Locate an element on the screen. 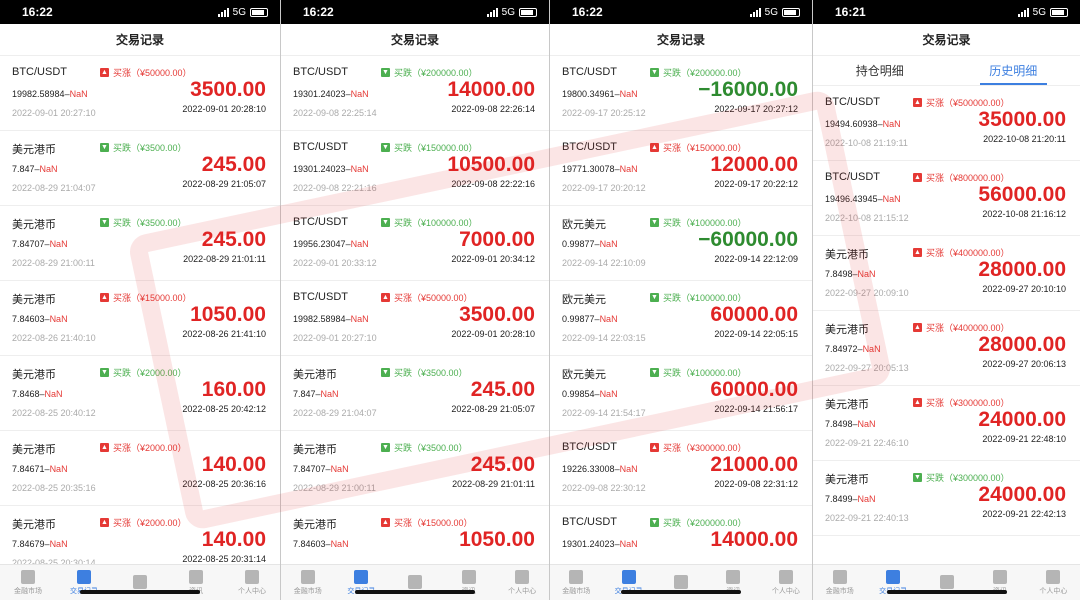 This screenshot has height=600, width=1080. status-bar: 16:22 5G is located at coordinates (140, 12).